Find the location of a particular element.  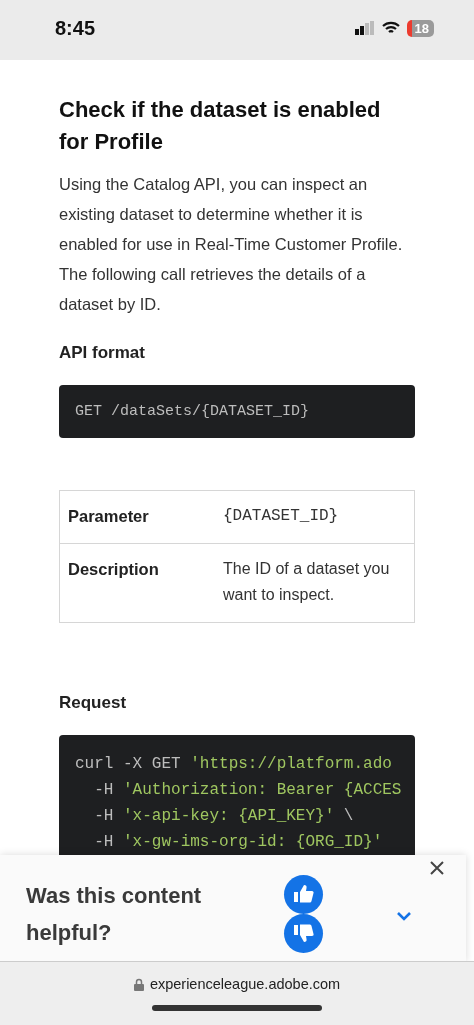

thumbs-up-button is located at coordinates (303, 894).